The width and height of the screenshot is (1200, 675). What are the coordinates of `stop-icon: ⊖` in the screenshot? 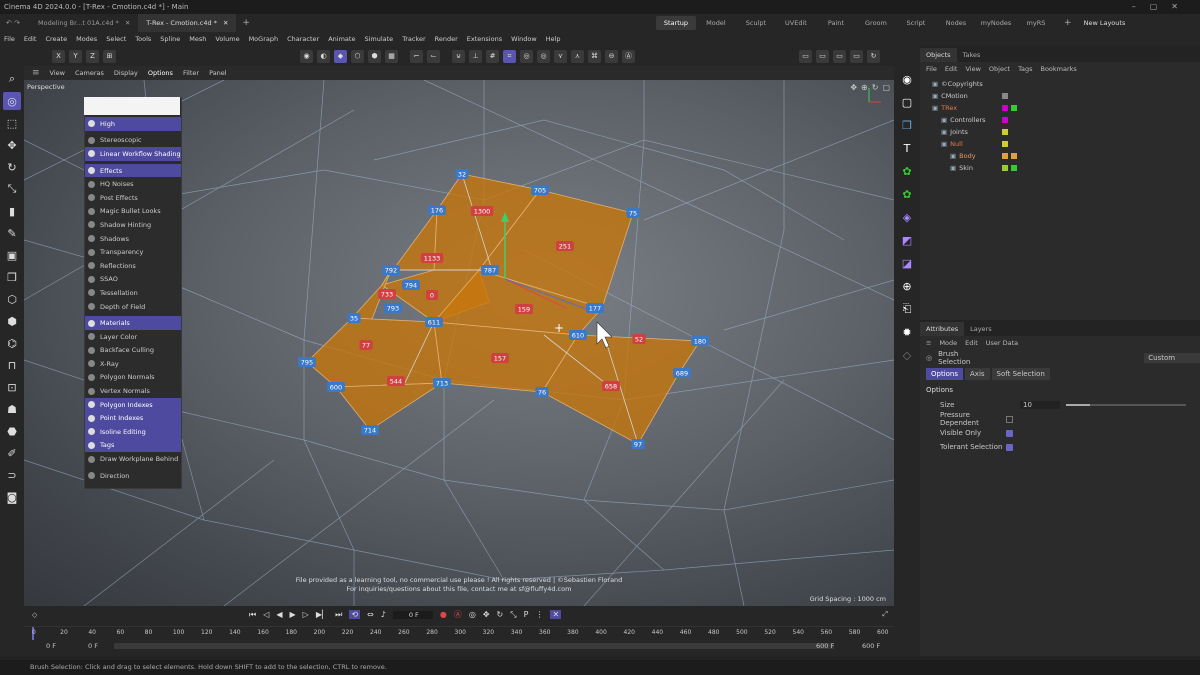 It's located at (611, 56).